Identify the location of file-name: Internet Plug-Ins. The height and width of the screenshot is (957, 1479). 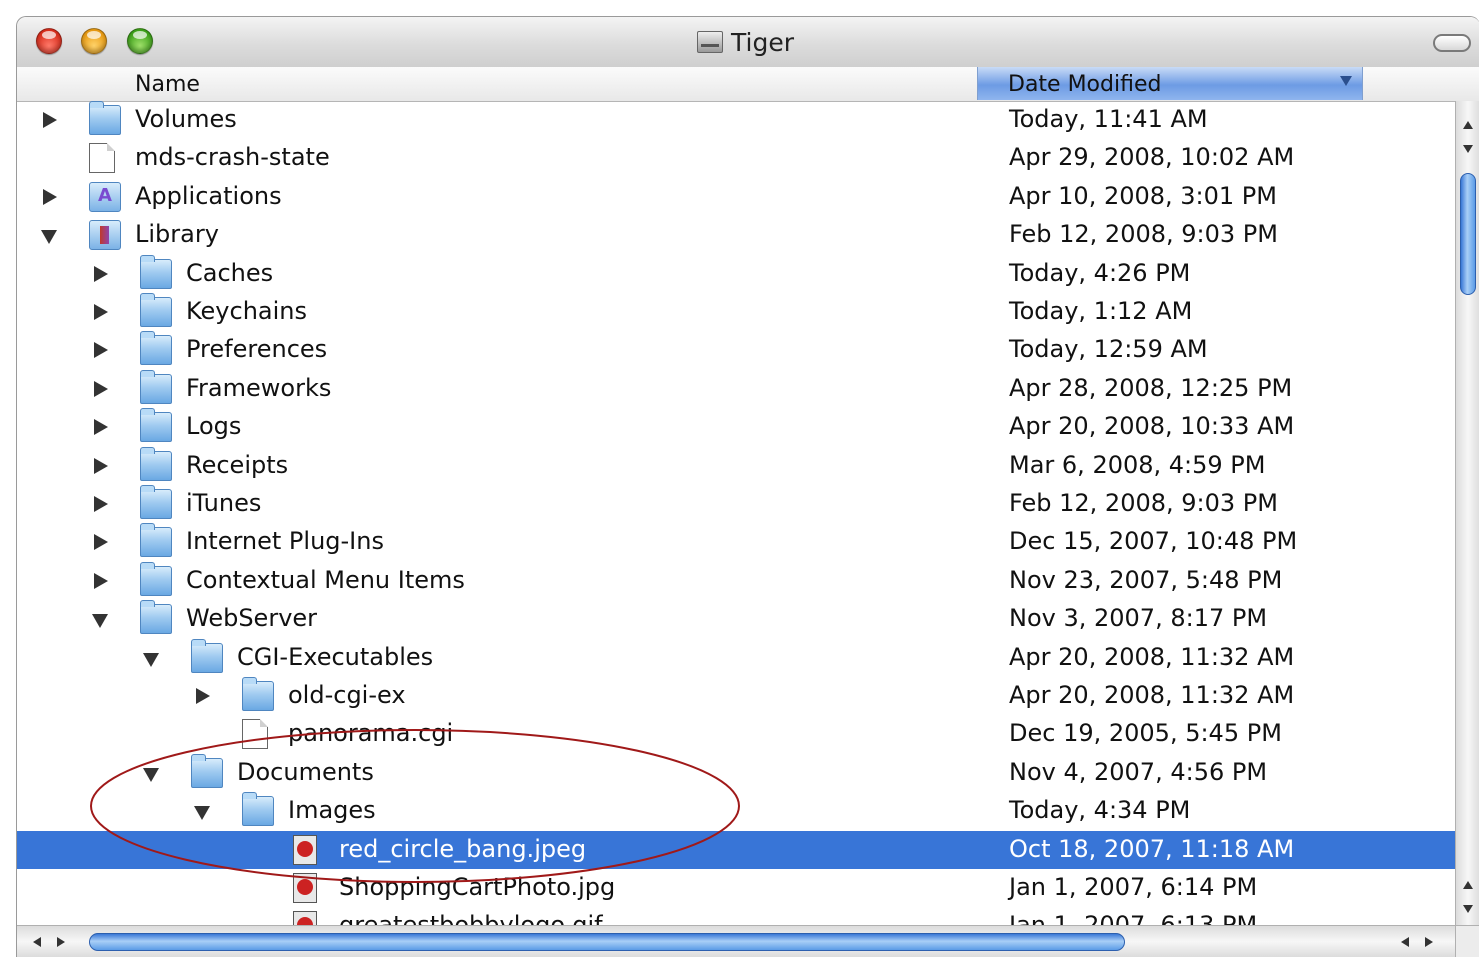
(285, 541).